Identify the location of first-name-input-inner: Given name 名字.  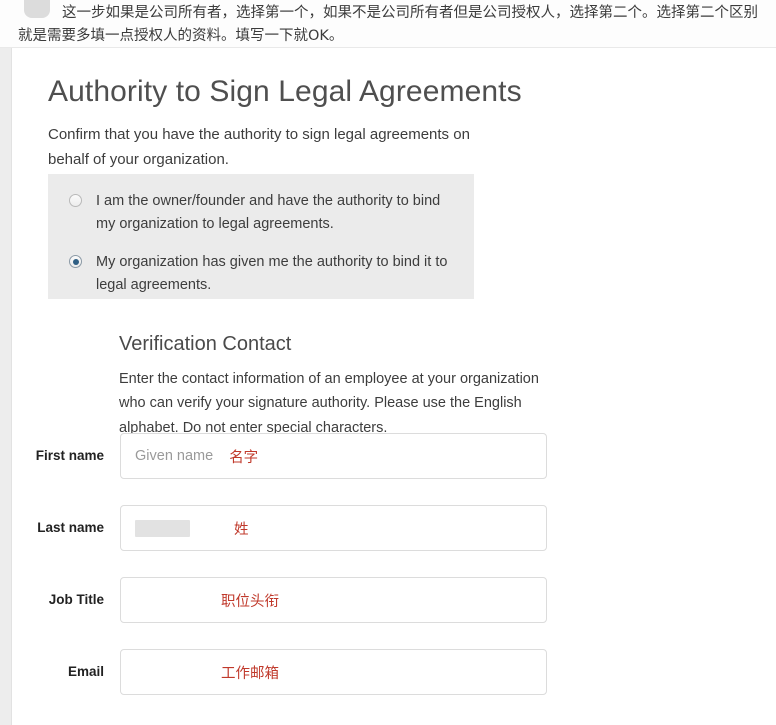
(333, 456).